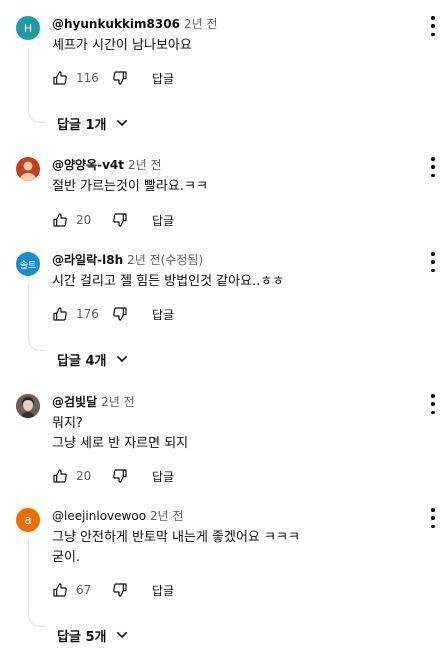  I want to click on author-name: @leejinlovewoo, so click(99, 516).